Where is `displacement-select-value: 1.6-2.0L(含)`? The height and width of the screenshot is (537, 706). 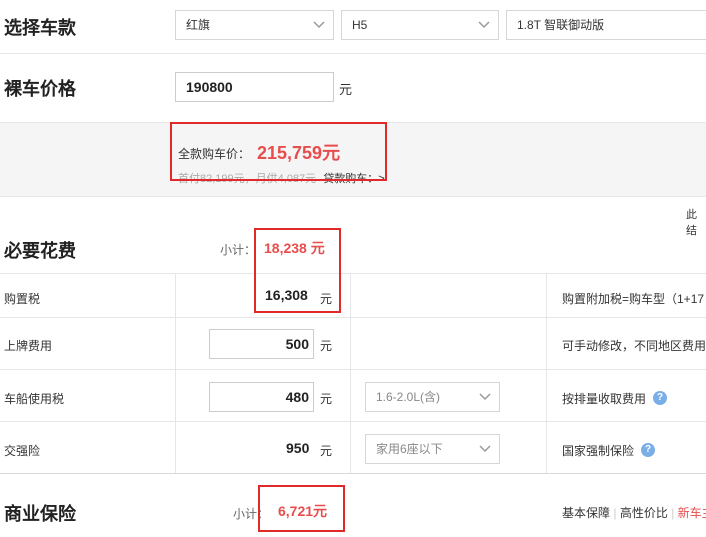
displacement-select-value: 1.6-2.0L(含) is located at coordinates (408, 397).